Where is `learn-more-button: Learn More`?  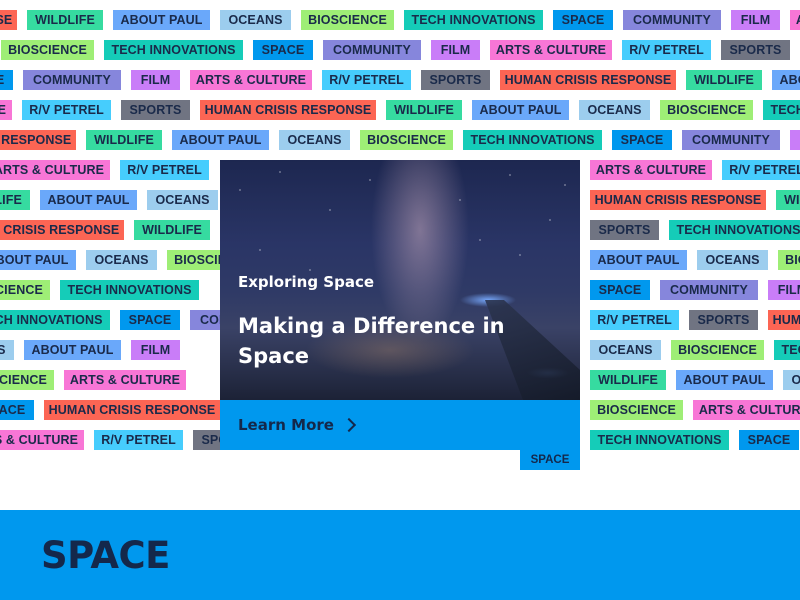 learn-more-button: Learn More is located at coordinates (400, 425).